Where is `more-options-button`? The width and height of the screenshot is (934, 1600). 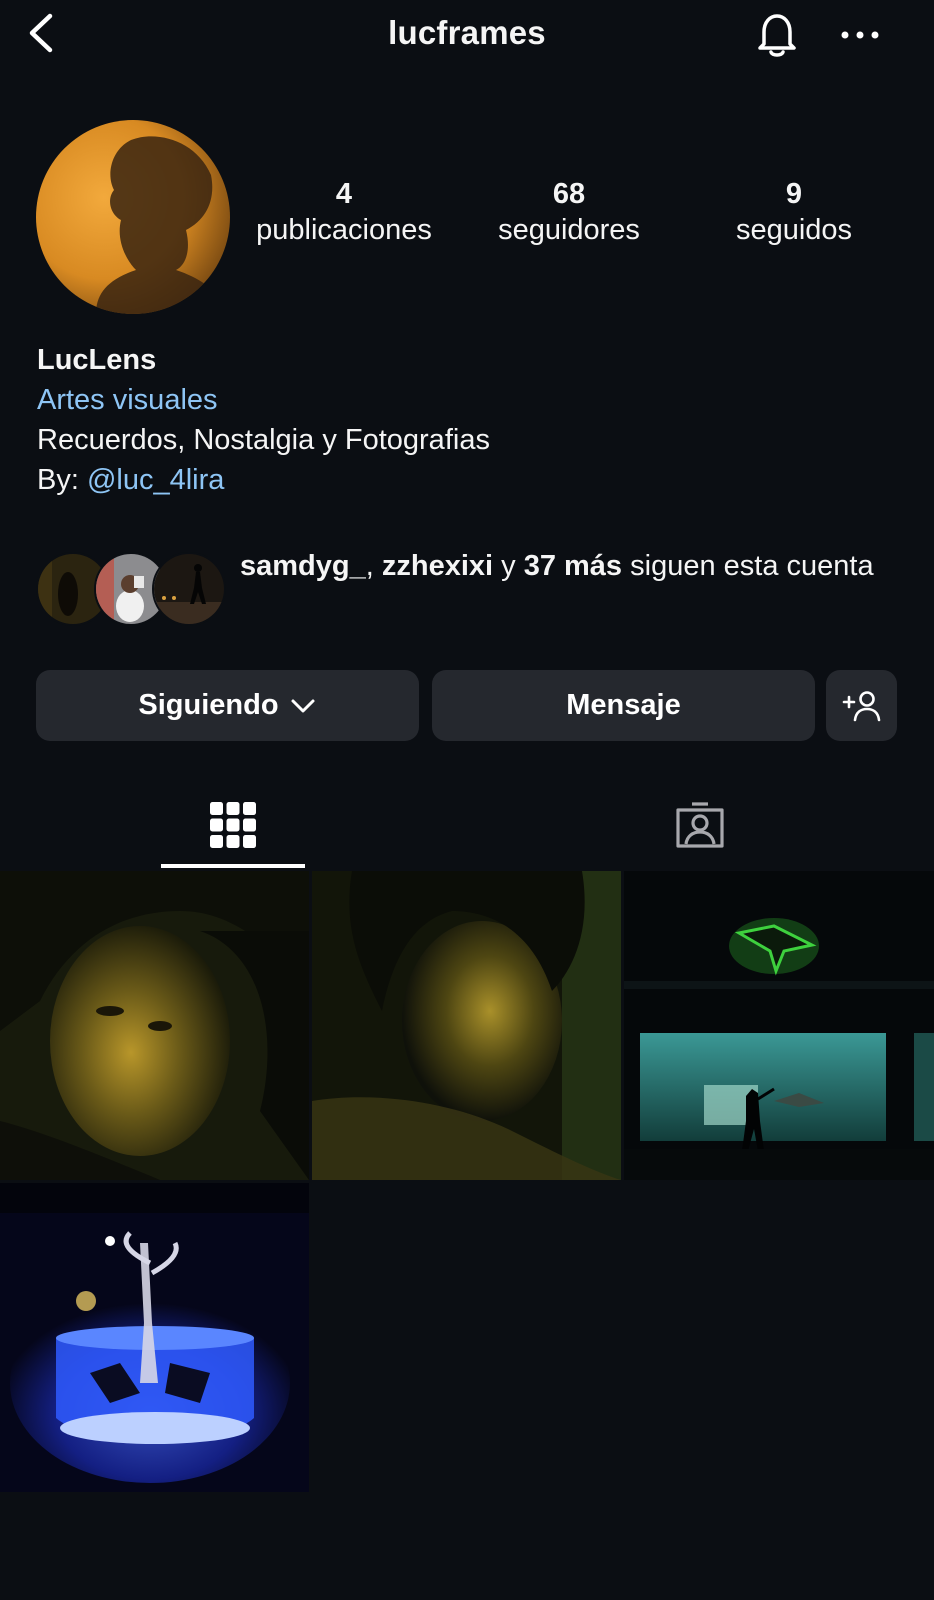
more-options-button is located at coordinates (860, 35).